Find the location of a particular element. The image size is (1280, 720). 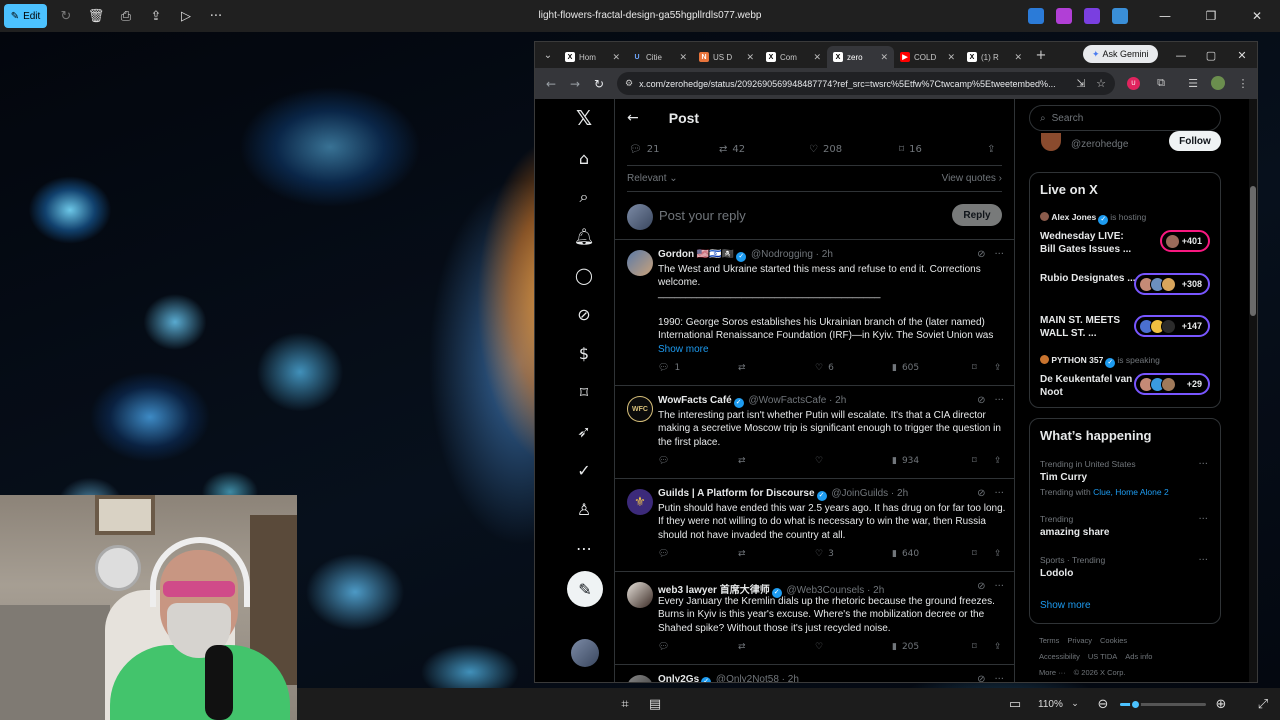

zerohedge-handle: @zerohedge is located at coordinates (1099, 144).